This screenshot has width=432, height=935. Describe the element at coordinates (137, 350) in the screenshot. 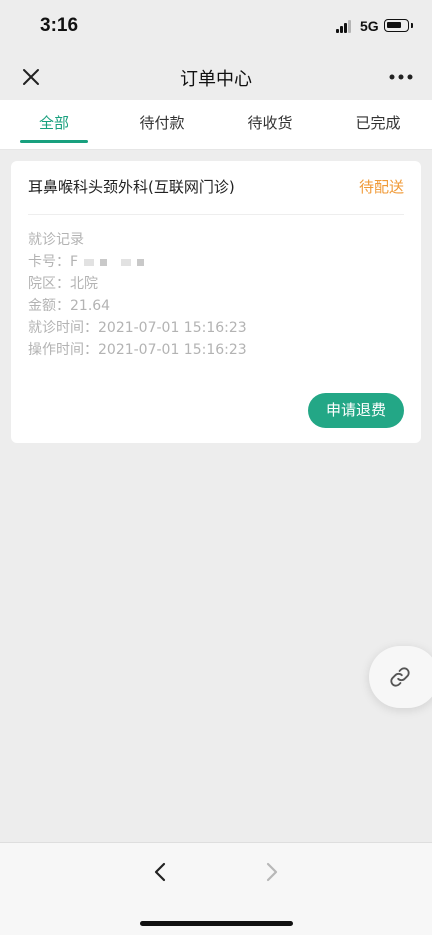

I see `operate-time: 操作时间：2021-07-01 15:16:23` at that location.